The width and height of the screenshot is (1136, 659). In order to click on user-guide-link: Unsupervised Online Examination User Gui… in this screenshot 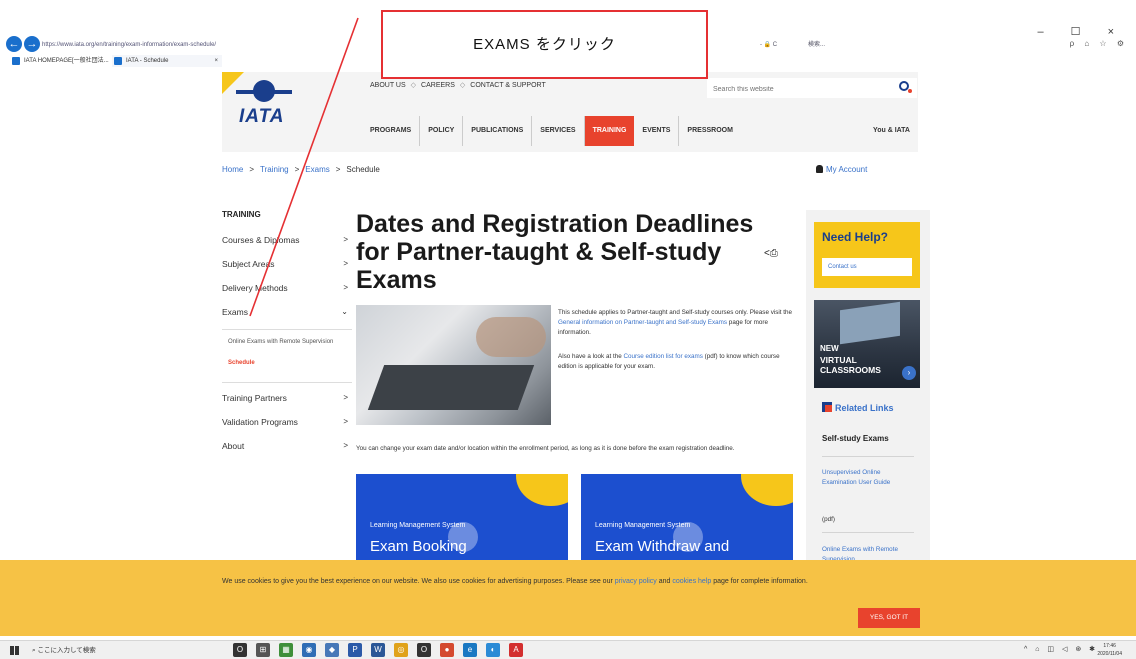, I will do `click(868, 478)`.